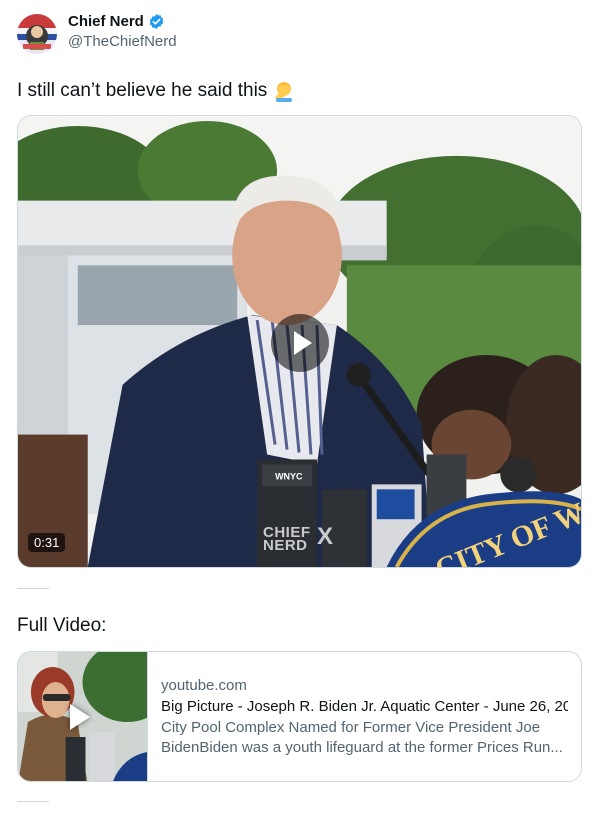  Describe the element at coordinates (287, 539) in the screenshot. I see `watermark-text: CHIEF NERD` at that location.